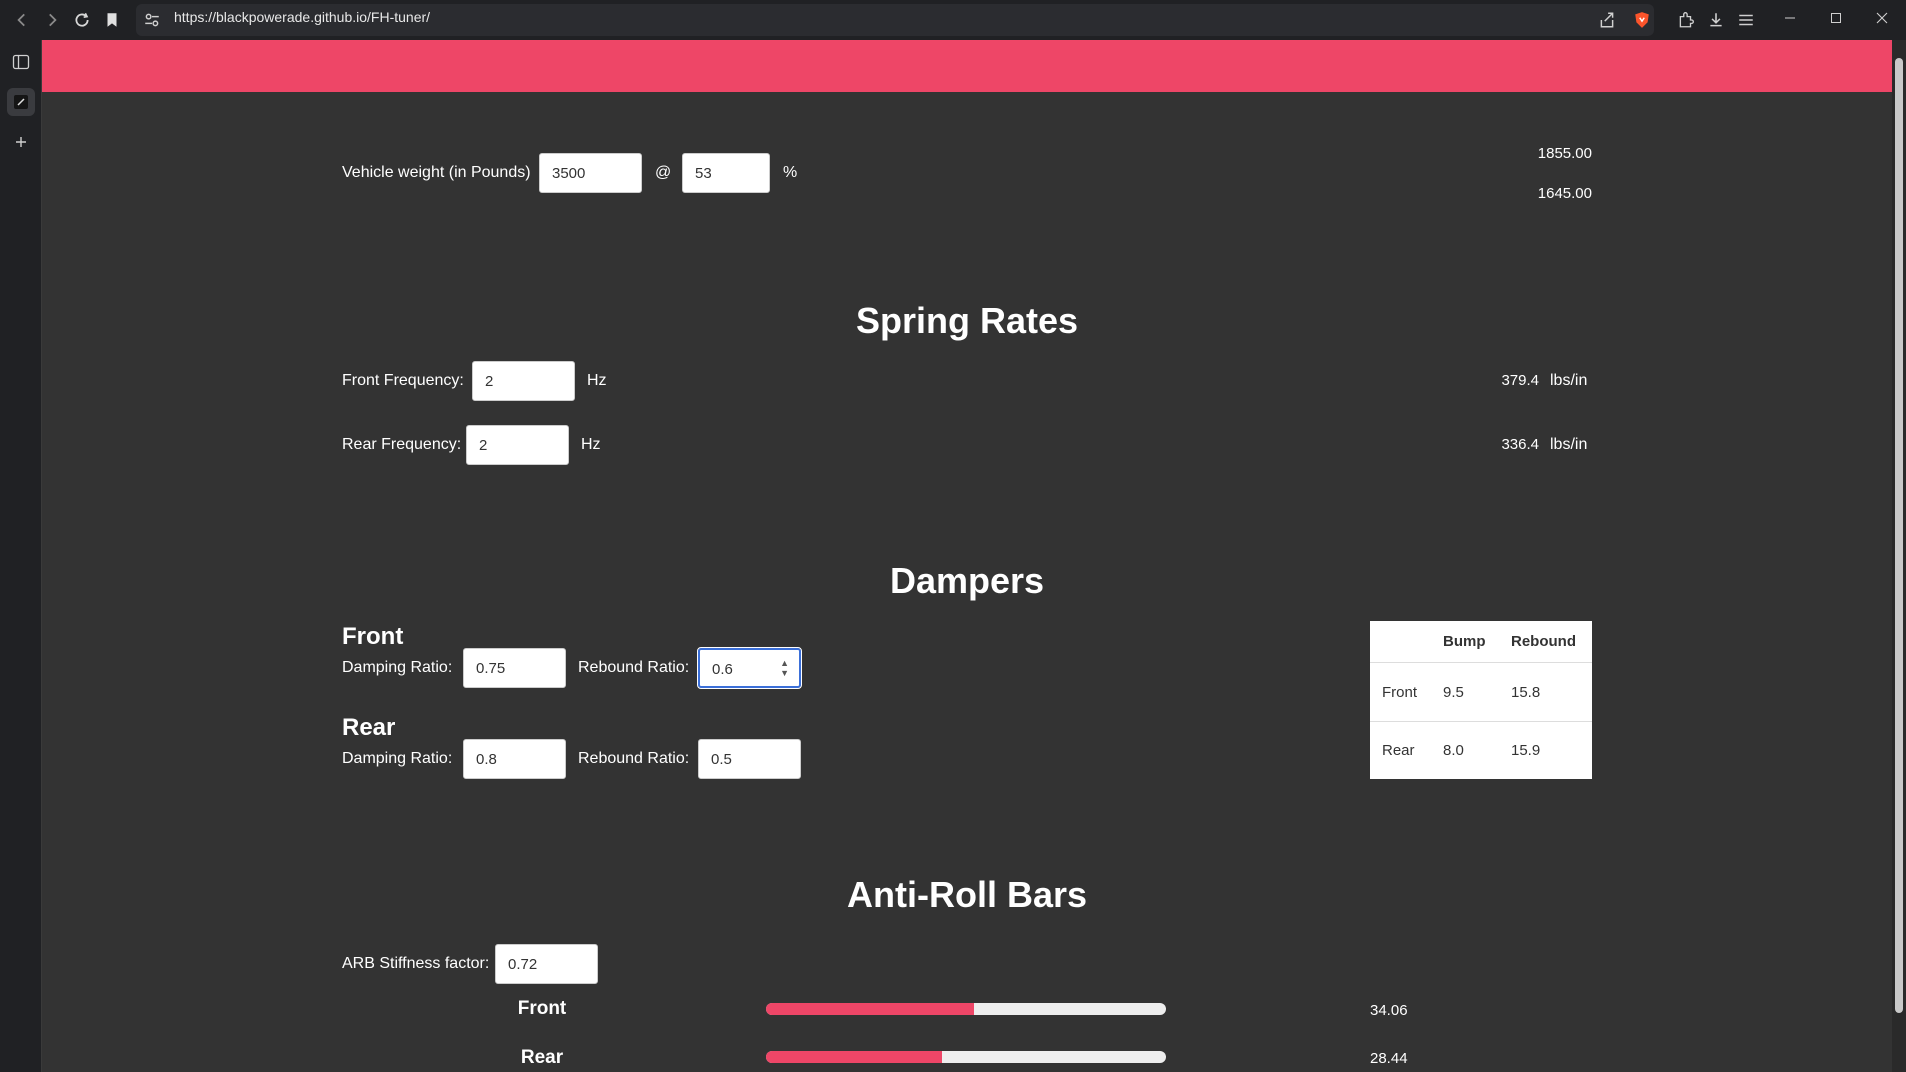 The height and width of the screenshot is (1072, 1906). Describe the element at coordinates (82, 20) in the screenshot. I see `reload-icon` at that location.